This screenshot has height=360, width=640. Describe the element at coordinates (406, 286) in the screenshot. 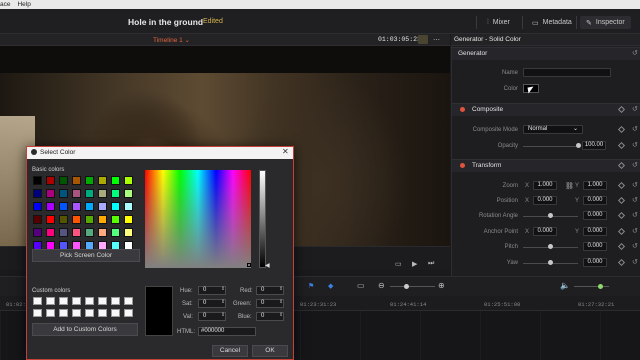

I see `zoom-slider-knob` at that location.